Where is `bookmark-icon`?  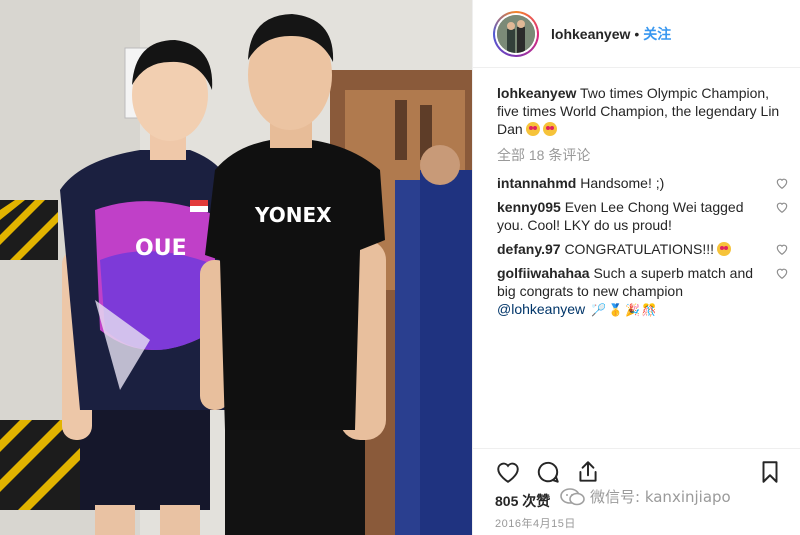
bookmark-icon is located at coordinates (770, 472).